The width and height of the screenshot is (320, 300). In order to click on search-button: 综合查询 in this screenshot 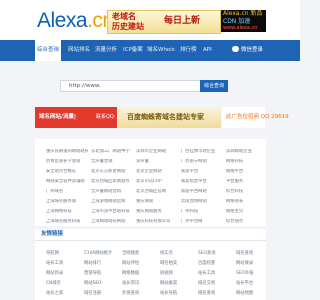, I will do `click(214, 86)`.